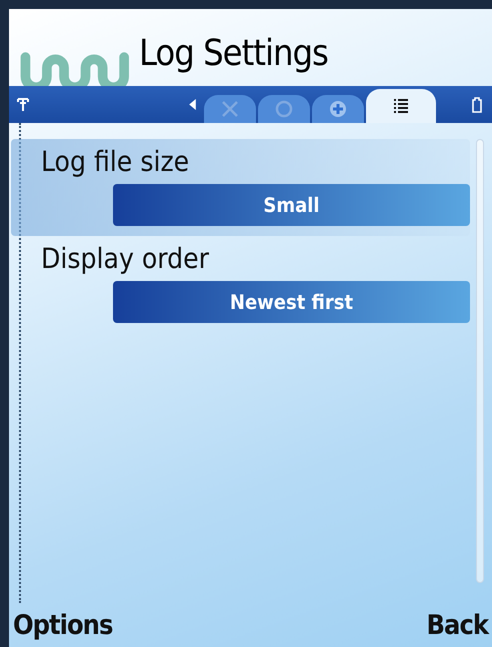 This screenshot has width=492, height=647. Describe the element at coordinates (233, 53) in the screenshot. I see `window-title: Log Settings` at that location.